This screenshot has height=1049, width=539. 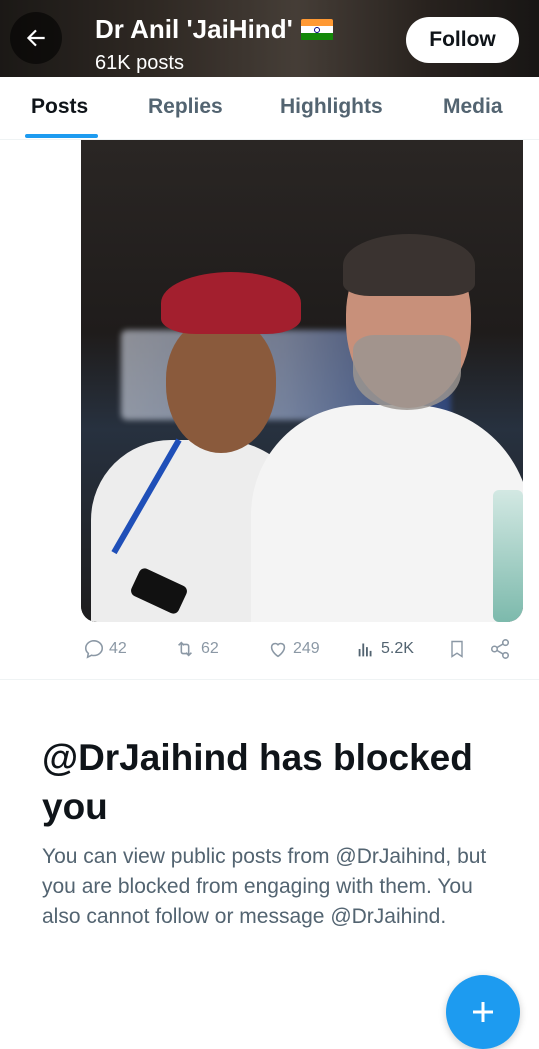 I want to click on post-count: 61K posts, so click(x=139, y=63).